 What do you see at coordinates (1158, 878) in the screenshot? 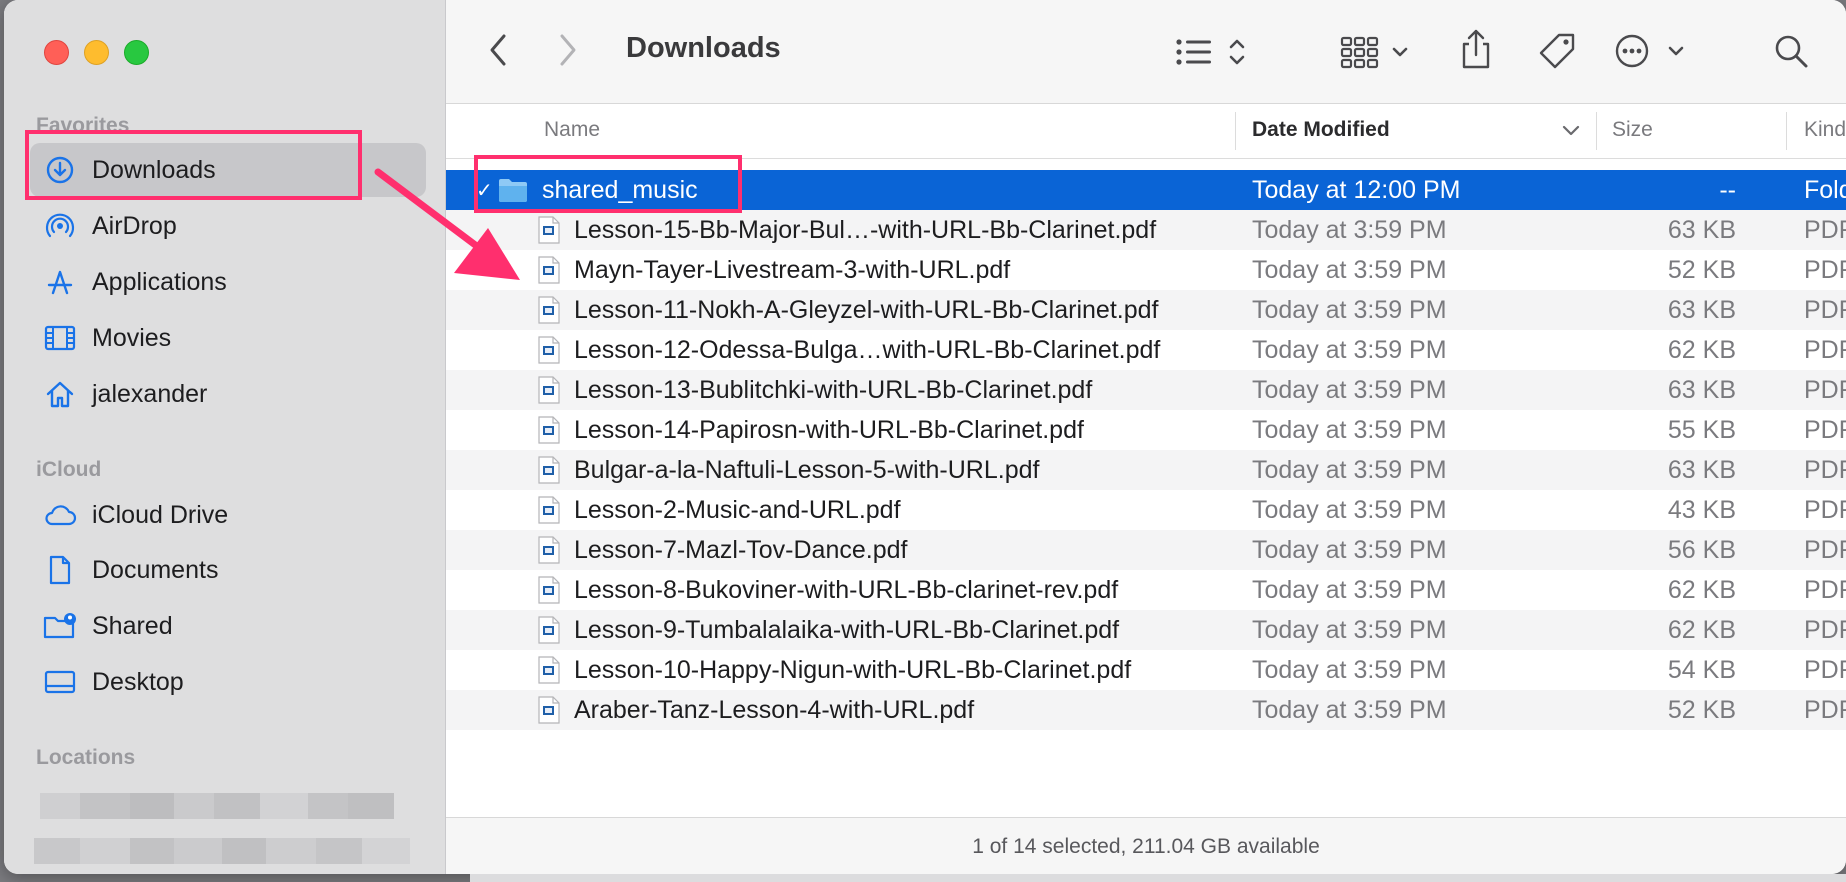
I see `background-window-edge` at bounding box center [1158, 878].